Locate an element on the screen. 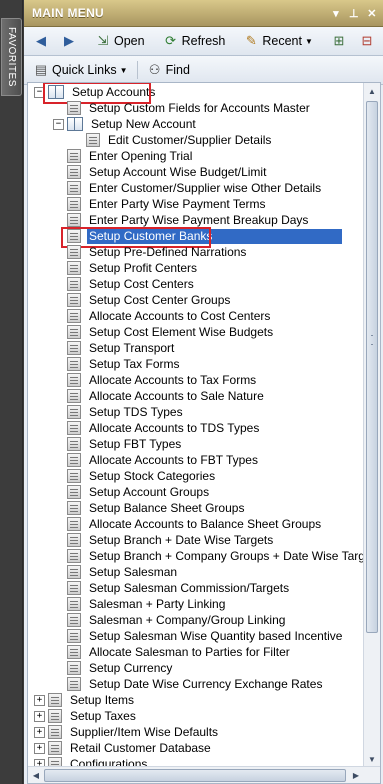 Image resolution: width=383 pixels, height=784 pixels. refresh-button: ⟳ Refresh is located at coordinates (194, 41).